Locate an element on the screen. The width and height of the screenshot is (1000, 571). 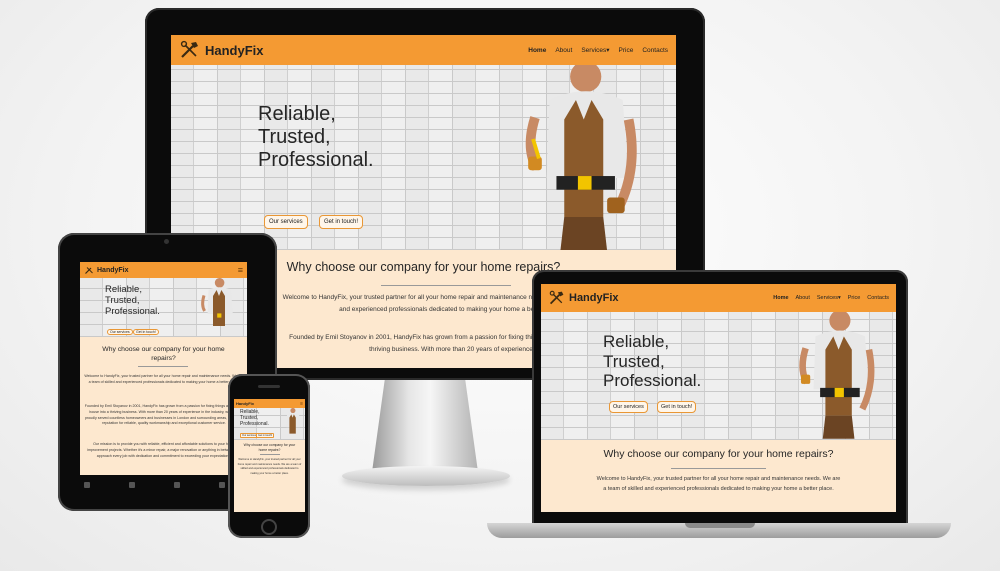
tablet-camera is located at coordinates (166, 241).